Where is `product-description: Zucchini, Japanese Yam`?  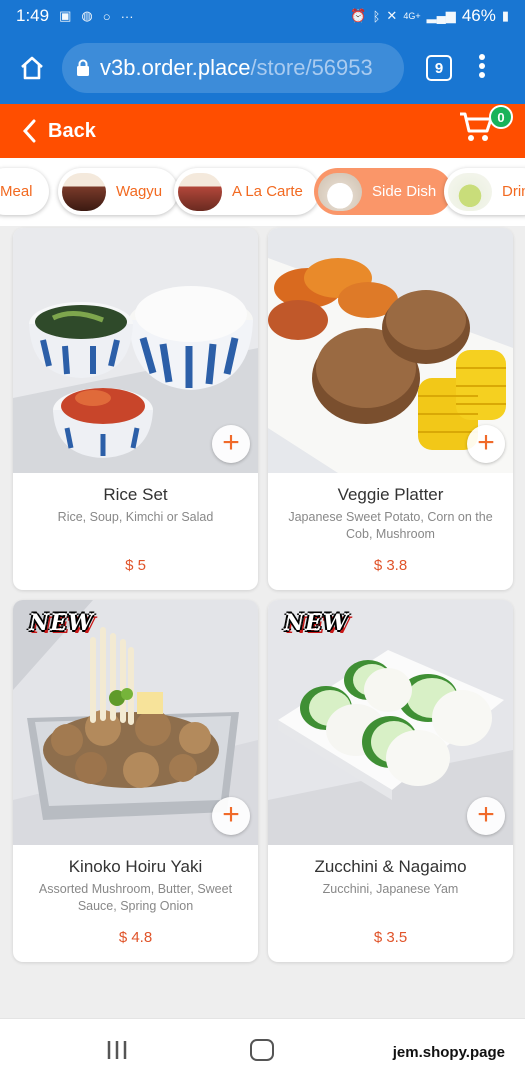 product-description: Zucchini, Japanese Yam is located at coordinates (390, 889).